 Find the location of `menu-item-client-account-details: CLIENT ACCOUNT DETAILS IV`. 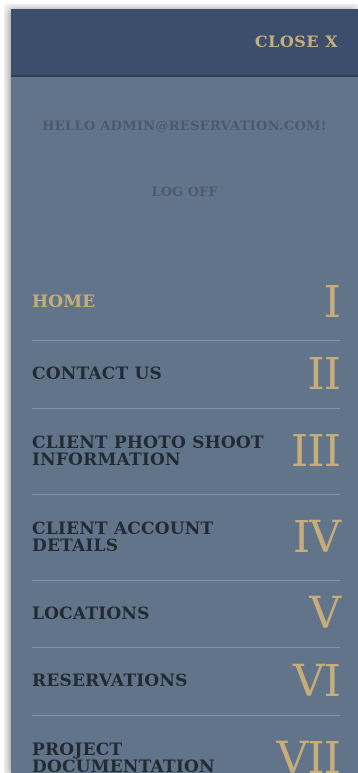

menu-item-client-account-details: CLIENT ACCOUNT DETAILS IV is located at coordinates (186, 538).